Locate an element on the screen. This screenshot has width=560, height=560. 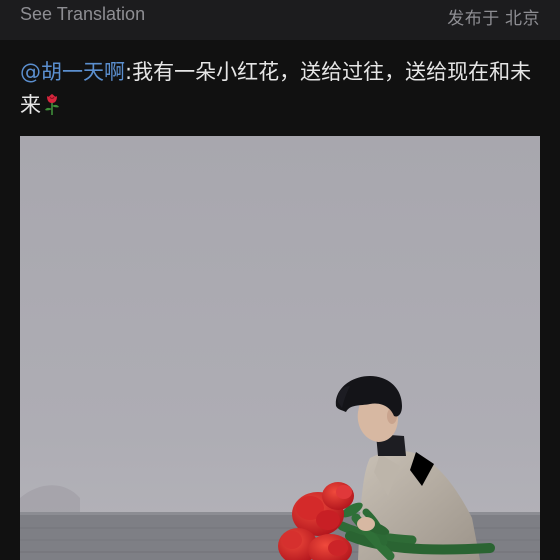
post-text: @胡一天啊:我有一朵小红花，送给过往，送给现在和未来 is located at coordinates (280, 89).